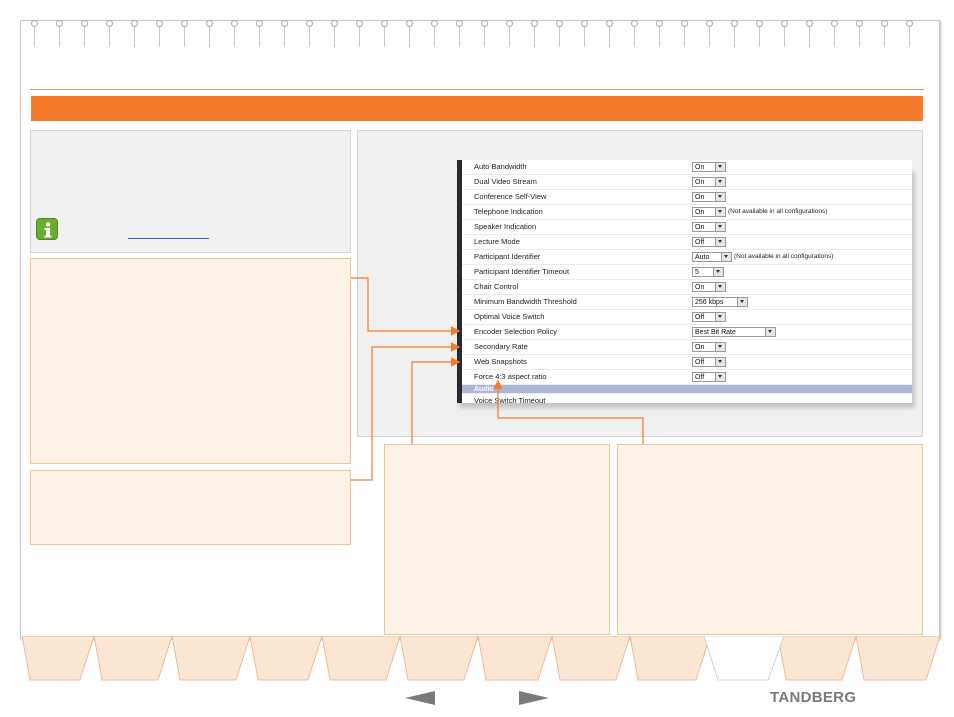 This screenshot has width=954, height=717. I want to click on bottom-tab-active, so click(744, 658).